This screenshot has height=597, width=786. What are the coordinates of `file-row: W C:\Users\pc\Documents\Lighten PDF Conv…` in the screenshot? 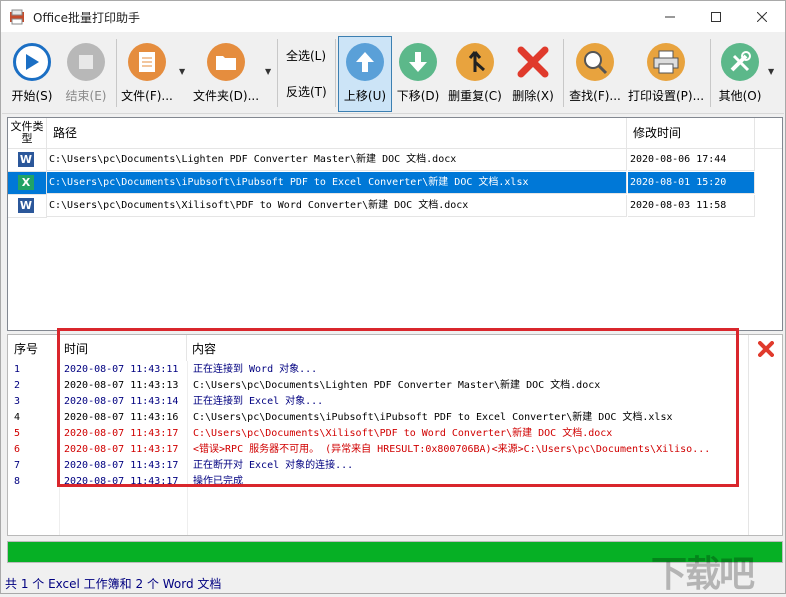 It's located at (382, 160).